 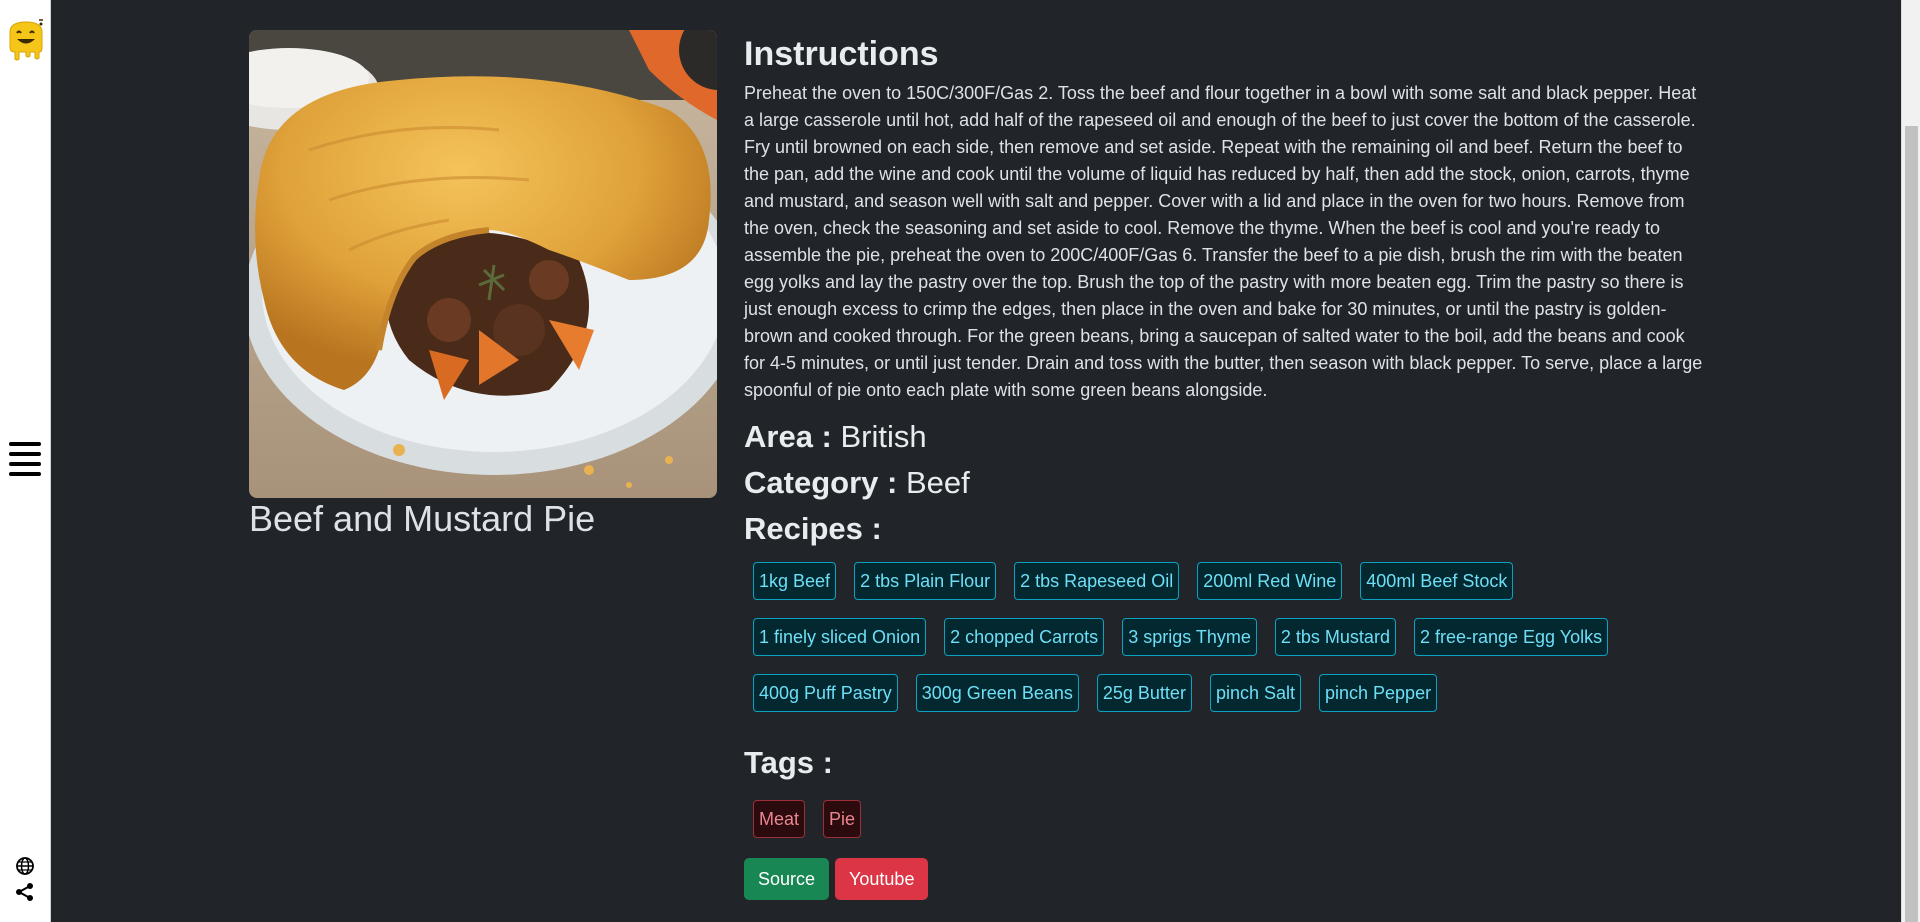 I want to click on ingredient-chip: pinch Pepper, so click(x=1378, y=693).